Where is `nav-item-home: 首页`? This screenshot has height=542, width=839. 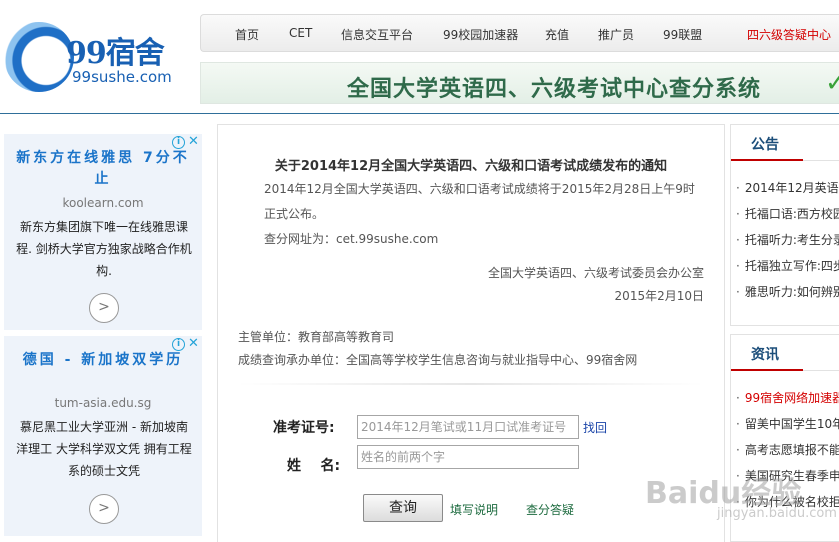
nav-item-home: 首页 is located at coordinates (247, 34).